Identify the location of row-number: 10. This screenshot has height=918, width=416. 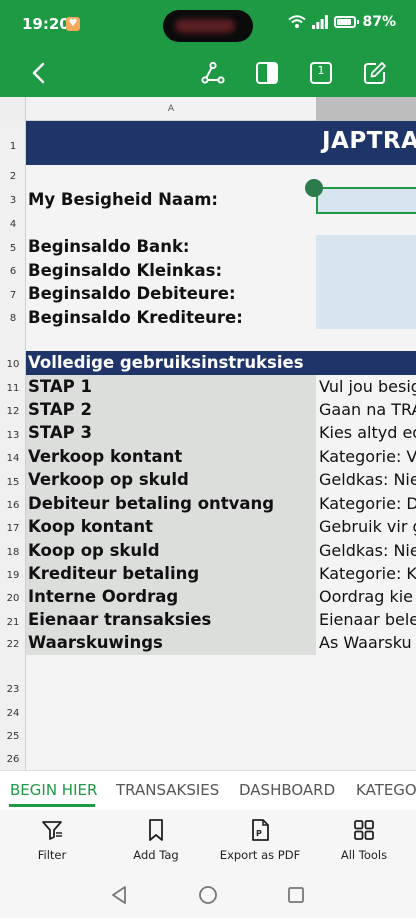
(13, 364).